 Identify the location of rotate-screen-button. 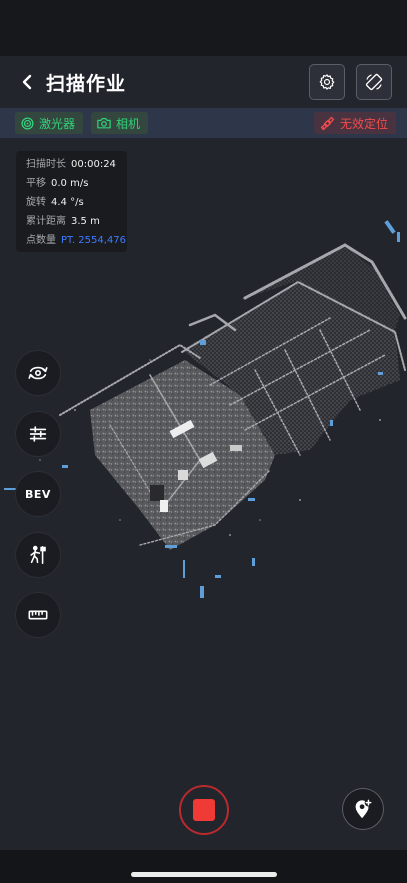
(374, 82).